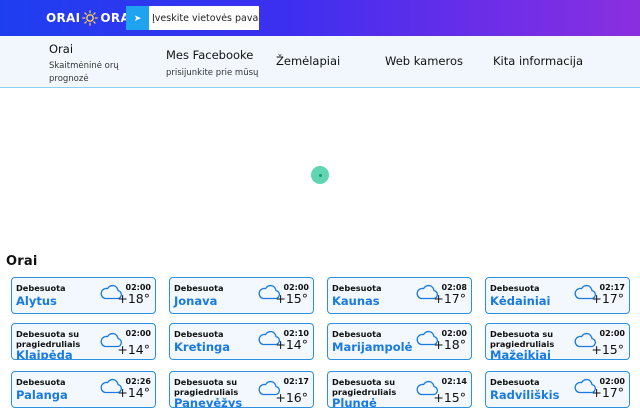 This screenshot has width=640, height=408. I want to click on weather-card: Debesuota Alytus 02:00 +18°, so click(83, 295).